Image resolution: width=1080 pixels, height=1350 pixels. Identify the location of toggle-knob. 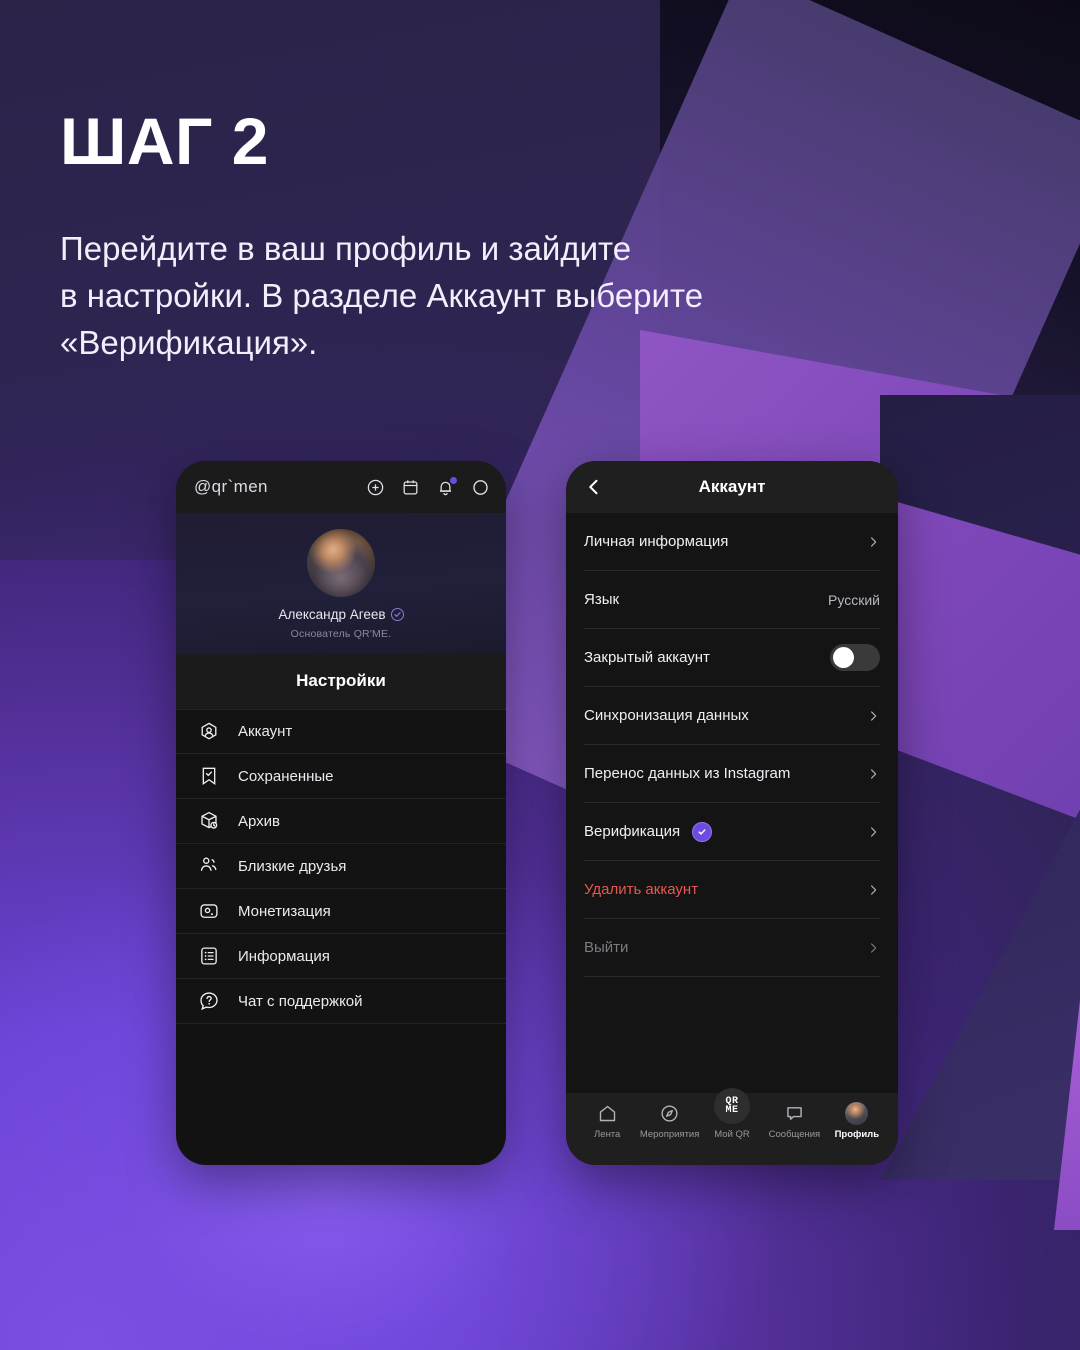
(843, 657).